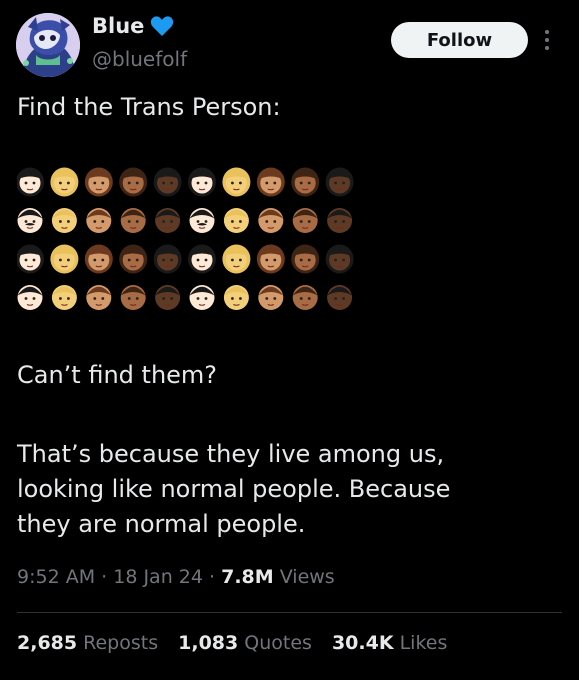  I want to click on tweet-text-line-2: Can’t find them?, so click(117, 375).